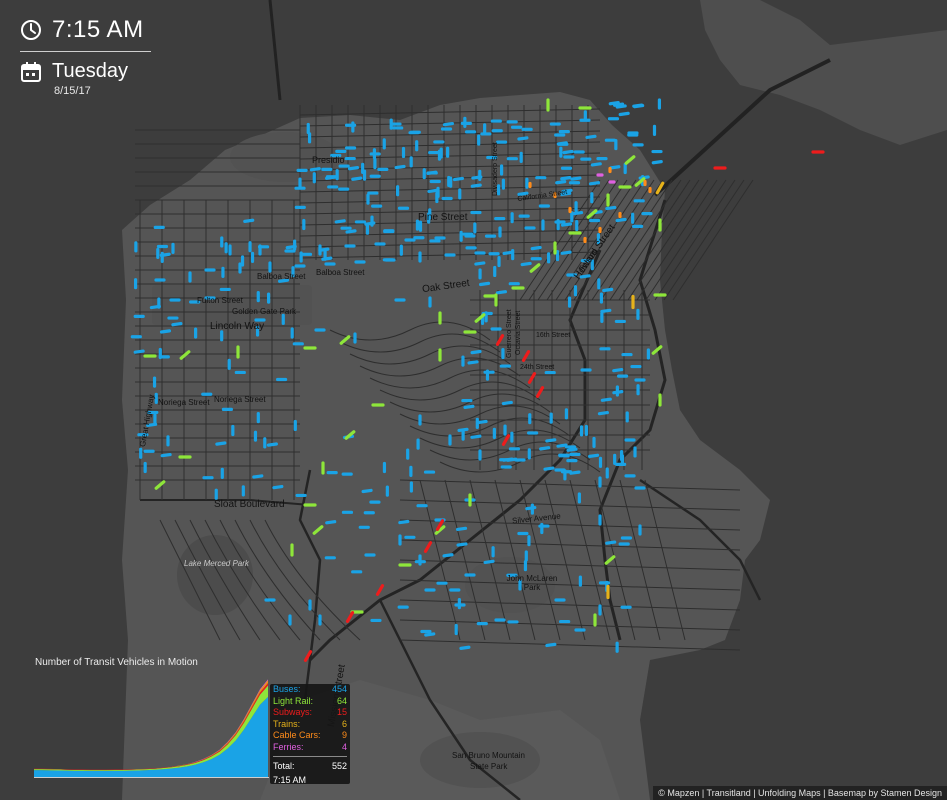  I want to click on legend-row-value: 64, so click(341, 700).